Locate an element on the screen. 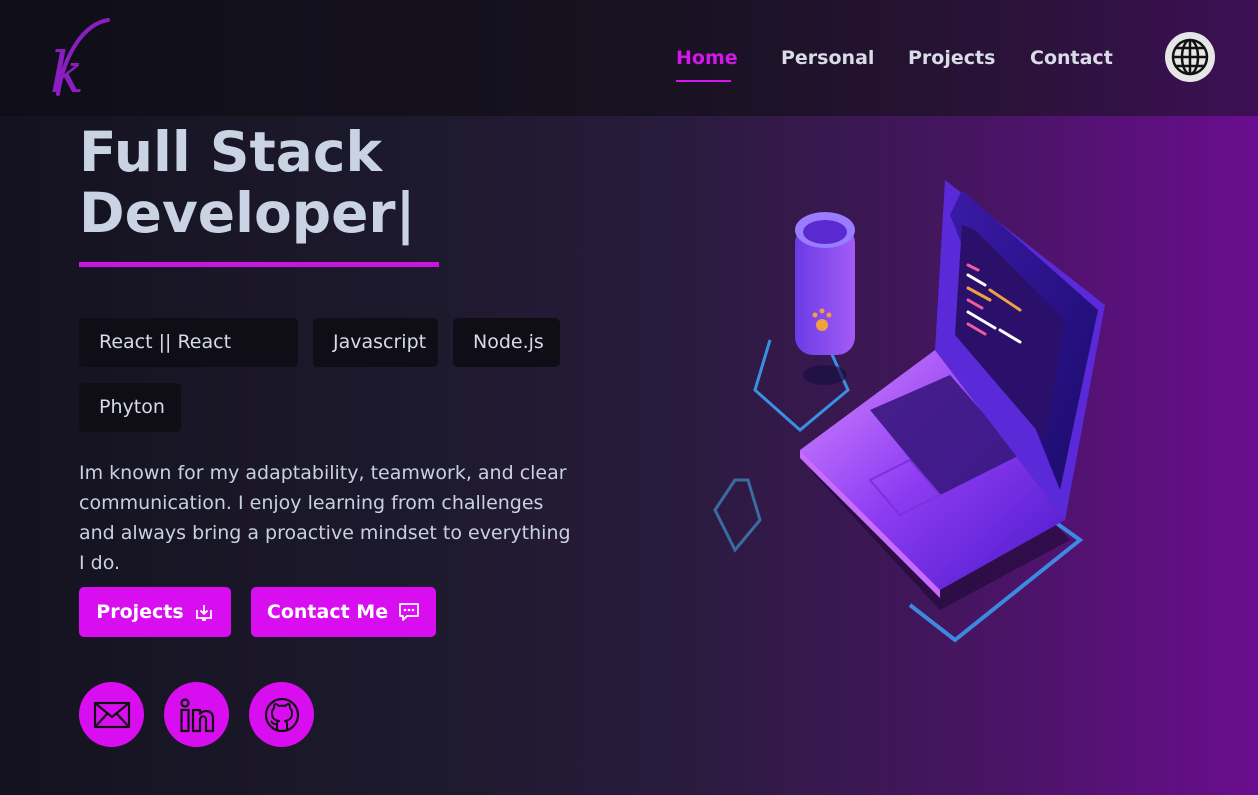 The width and height of the screenshot is (1258, 795). download-icon is located at coordinates (203, 613).